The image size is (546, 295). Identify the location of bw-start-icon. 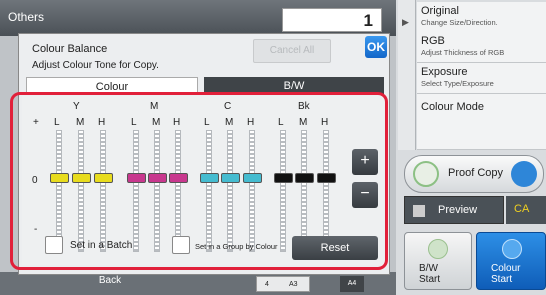
(438, 249).